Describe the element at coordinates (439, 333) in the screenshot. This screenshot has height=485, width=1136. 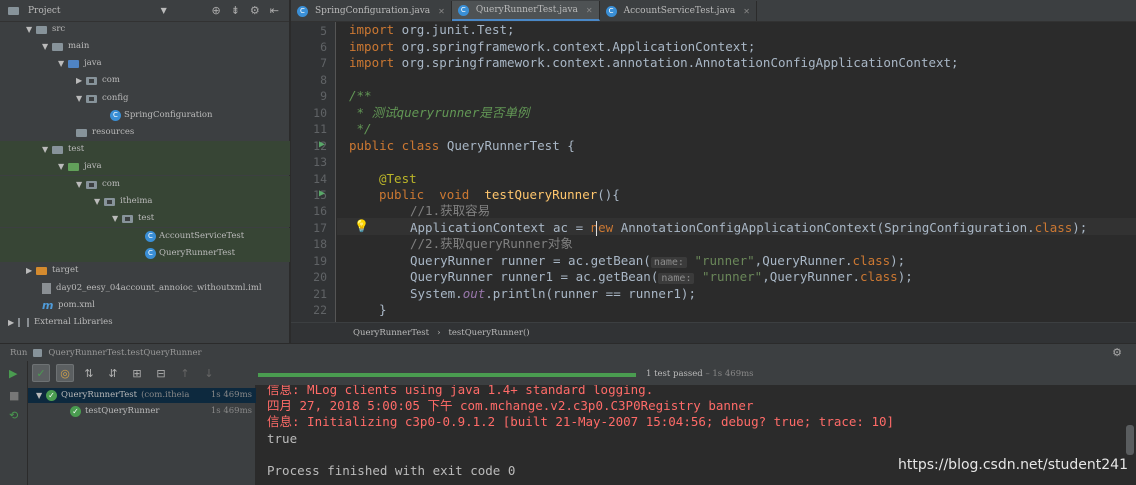
I see `chevron-right-icon: ›` at that location.